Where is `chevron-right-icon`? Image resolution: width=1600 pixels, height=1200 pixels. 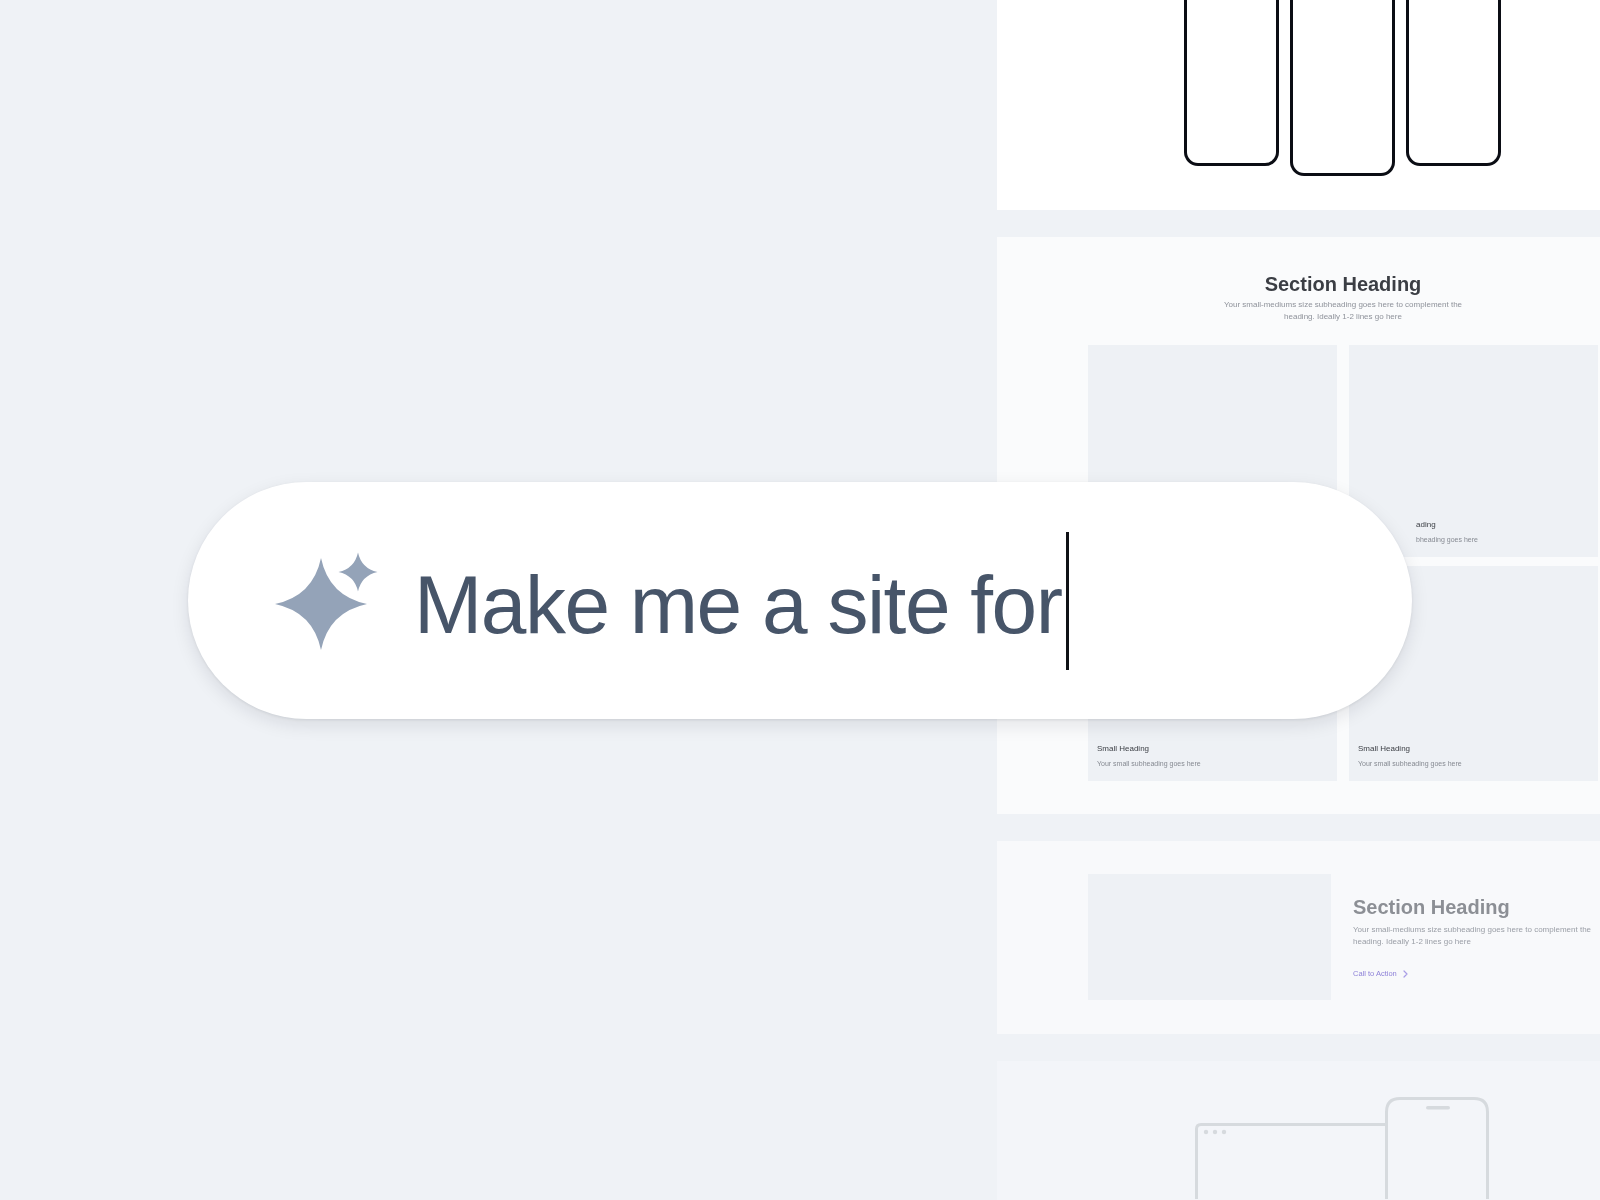
chevron-right-icon is located at coordinates (1405, 974).